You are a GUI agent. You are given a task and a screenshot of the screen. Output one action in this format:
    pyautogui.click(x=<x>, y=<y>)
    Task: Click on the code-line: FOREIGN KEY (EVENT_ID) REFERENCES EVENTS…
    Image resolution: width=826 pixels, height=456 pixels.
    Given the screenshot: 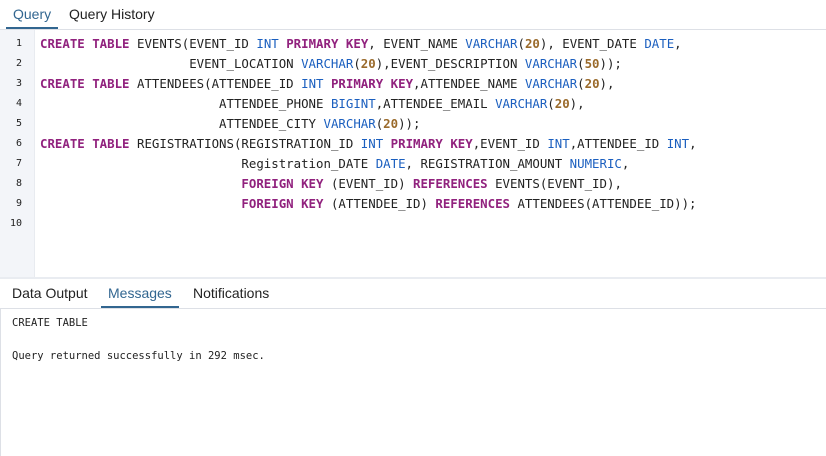 What is the action you would take?
    pyautogui.click(x=331, y=184)
    